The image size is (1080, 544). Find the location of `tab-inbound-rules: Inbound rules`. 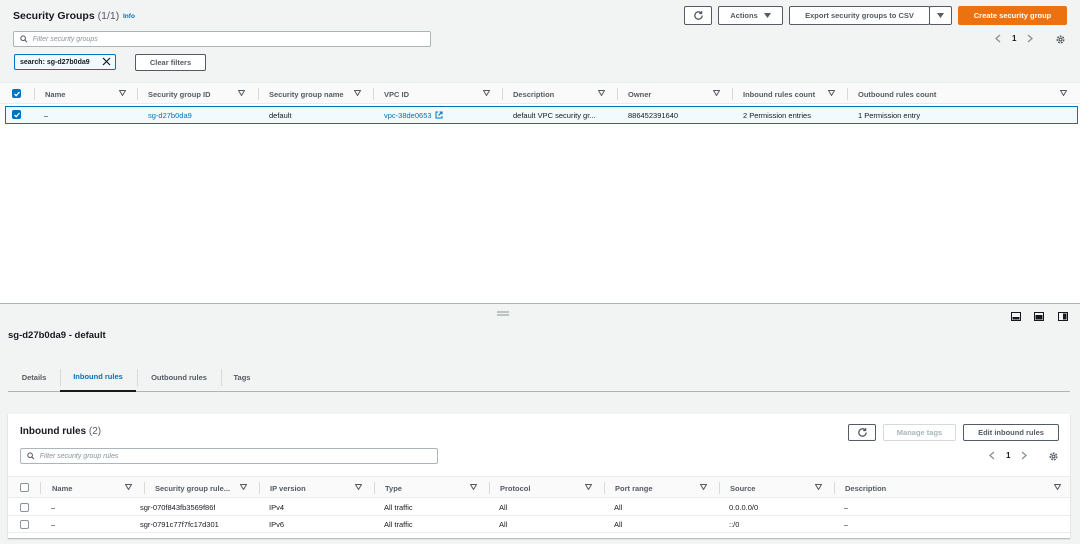

tab-inbound-rules: Inbound rules is located at coordinates (98, 377).